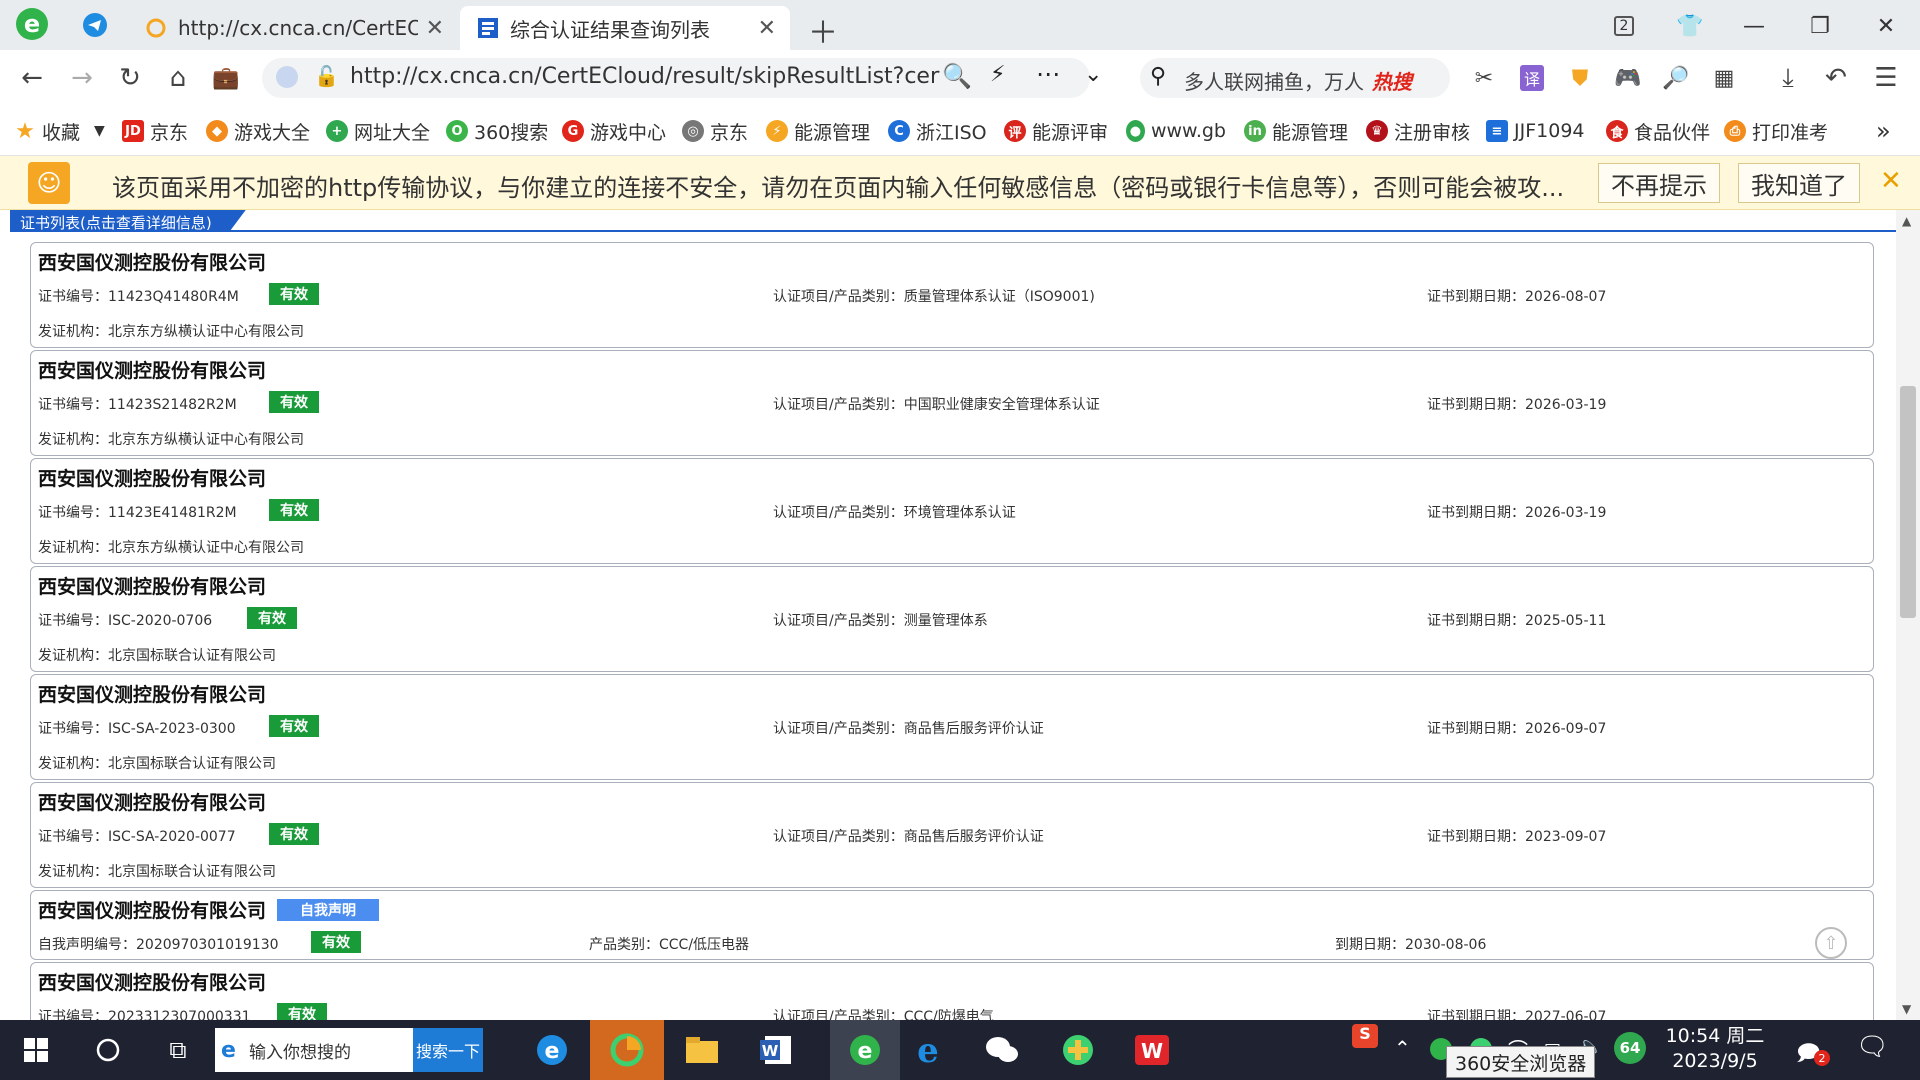  What do you see at coordinates (1532, 78) in the screenshot?
I see `translate-icon: 译` at bounding box center [1532, 78].